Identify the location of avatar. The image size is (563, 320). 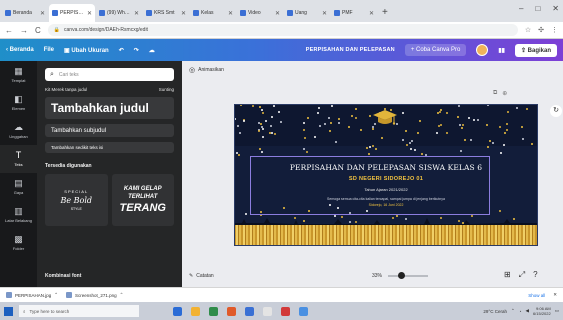
(482, 50).